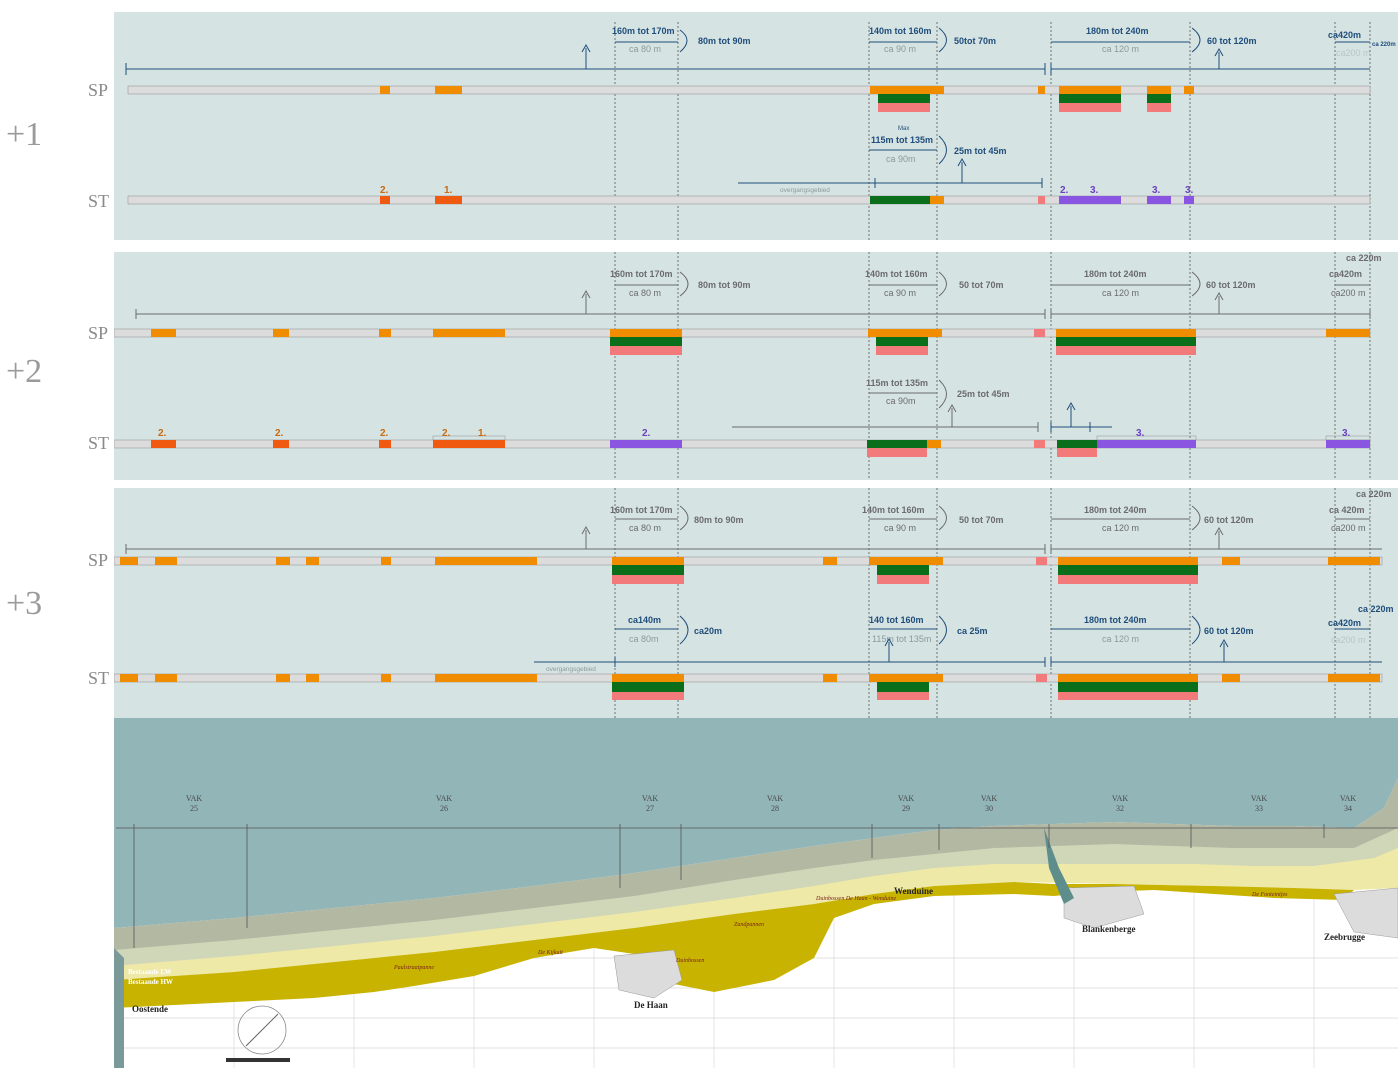 The image size is (1398, 1073). Describe the element at coordinates (749, 195) in the screenshot. I see `st-track: 2. 1. 2. 3. 3. 3.` at that location.